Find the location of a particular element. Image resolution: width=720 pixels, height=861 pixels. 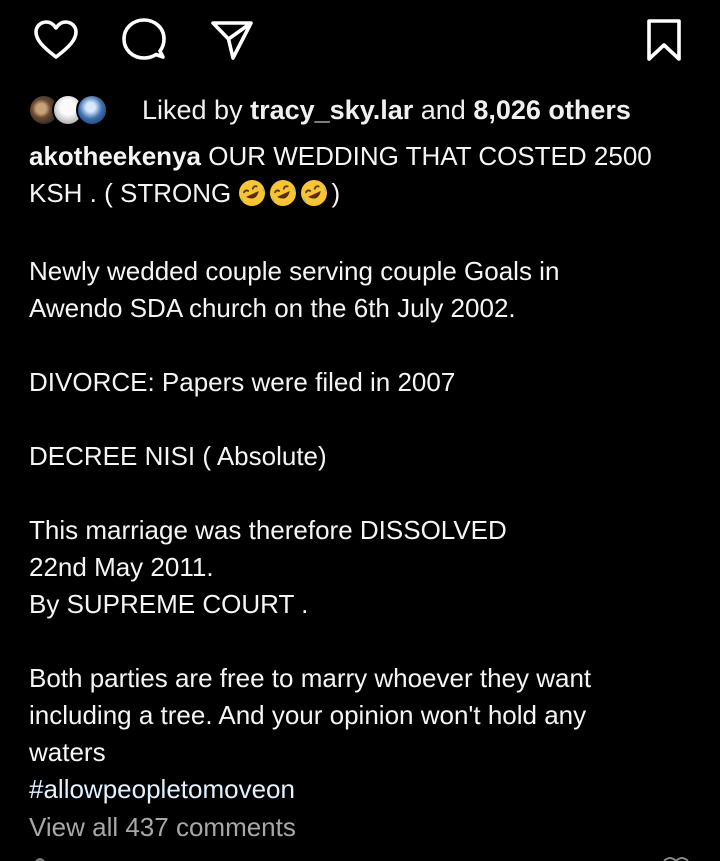

post-action-bar is located at coordinates (360, 41).